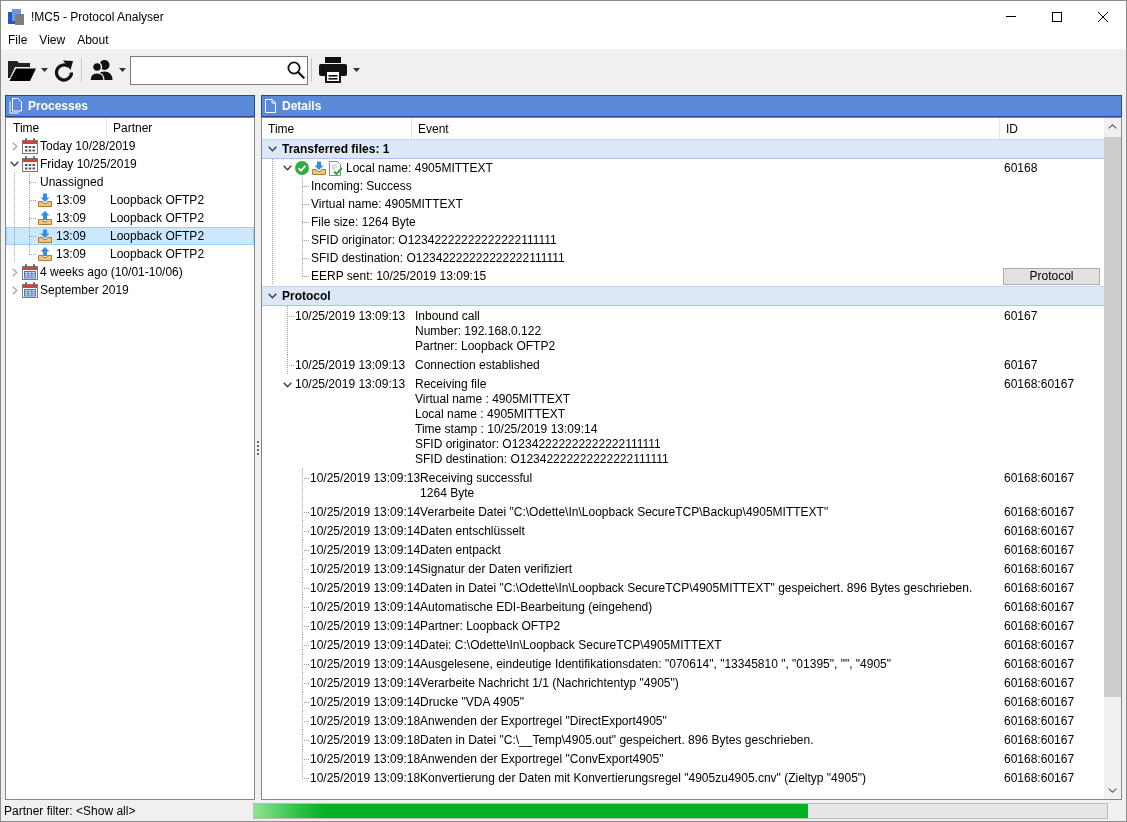 The height and width of the screenshot is (822, 1127). Describe the element at coordinates (1011, 16) in the screenshot. I see `minimize-icon` at that location.